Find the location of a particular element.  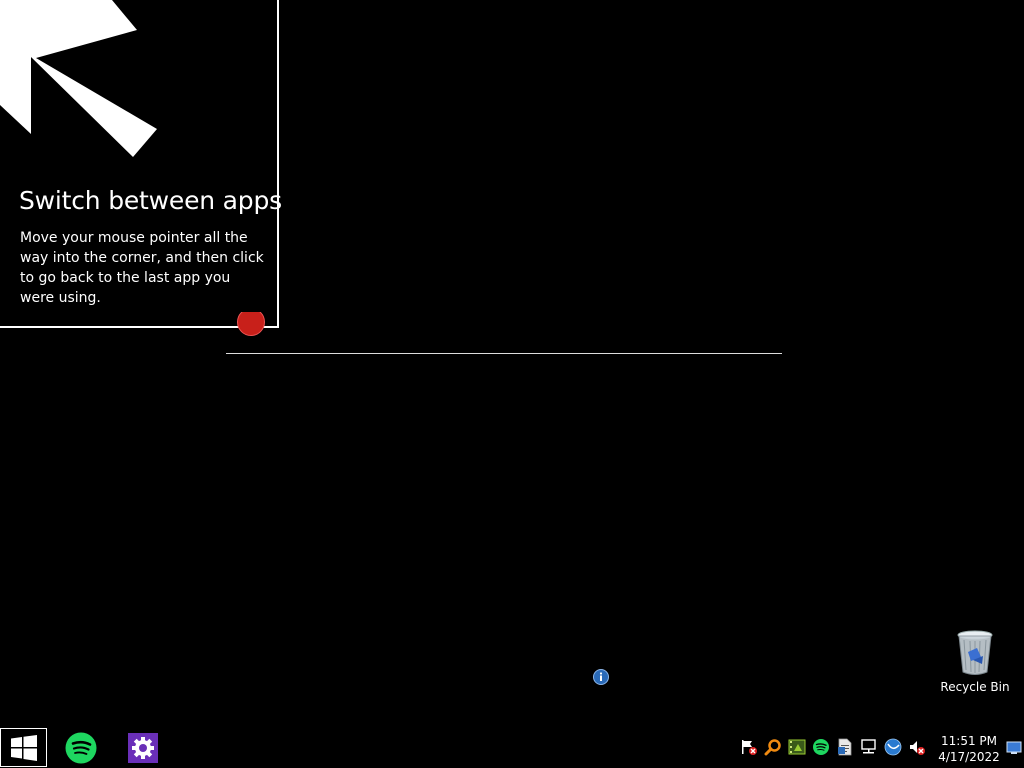

network-icon is located at coordinates (869, 747).